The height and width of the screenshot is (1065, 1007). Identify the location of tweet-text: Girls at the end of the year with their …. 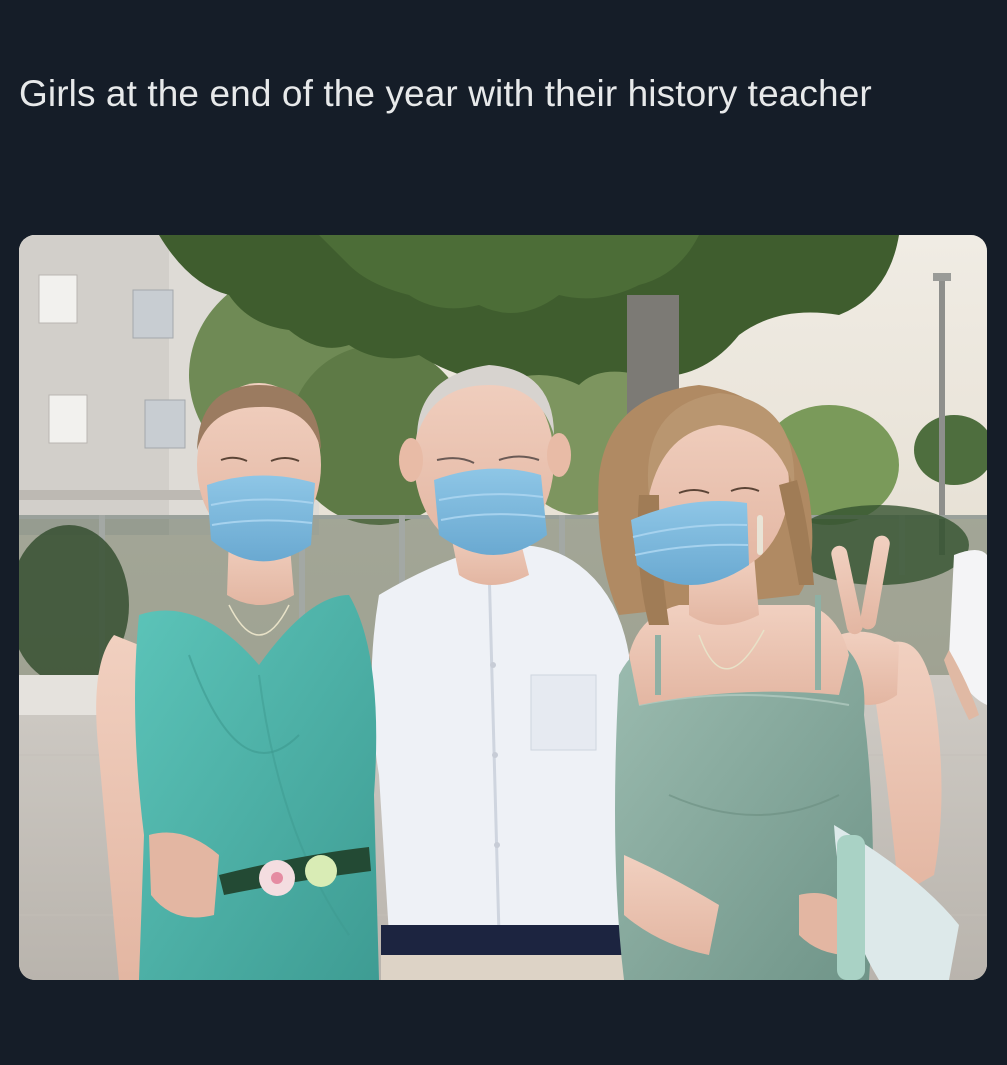
(445, 93).